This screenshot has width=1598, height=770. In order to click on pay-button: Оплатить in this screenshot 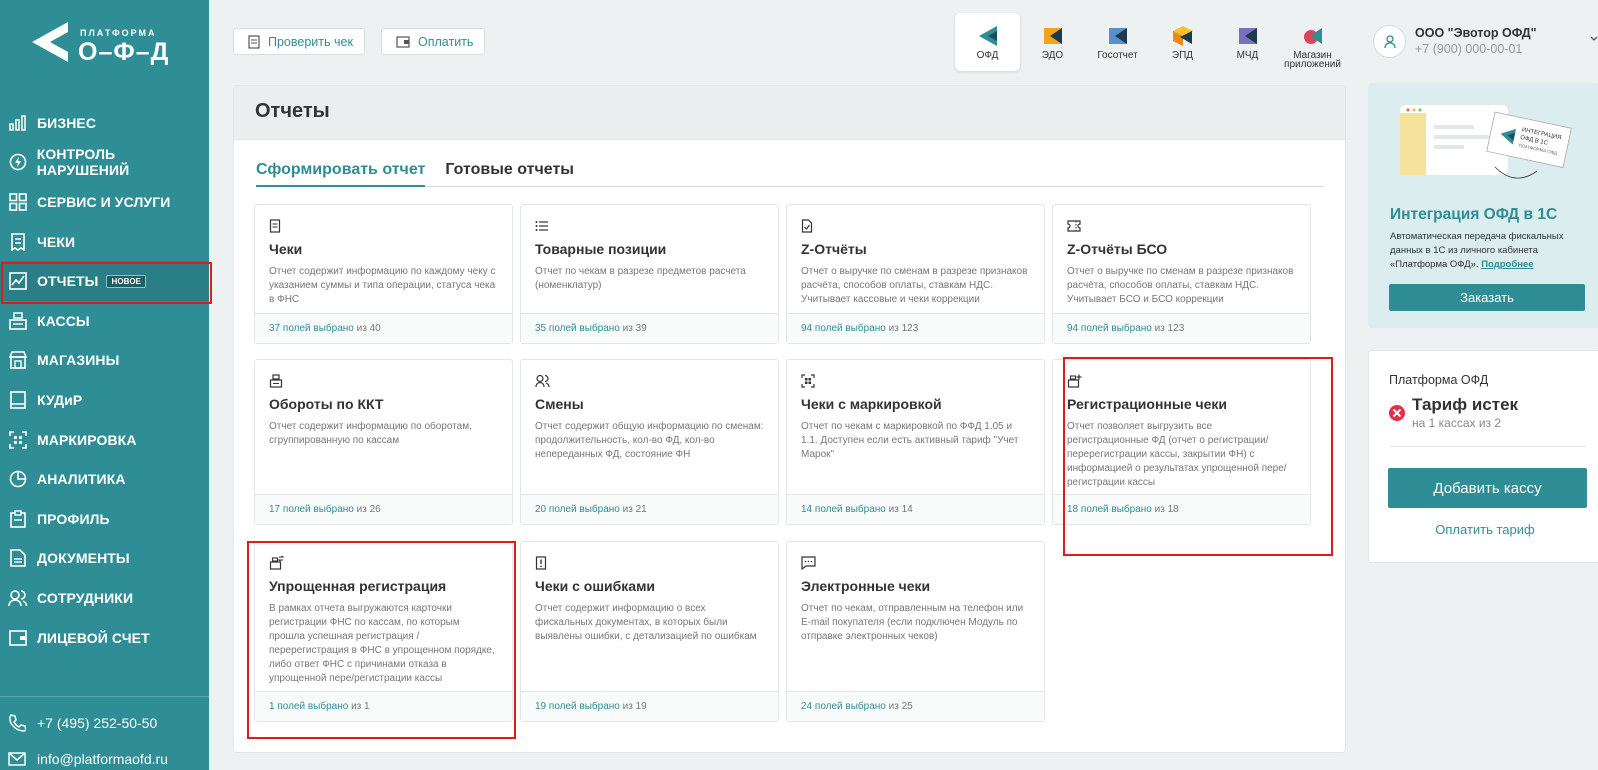, I will do `click(433, 41)`.